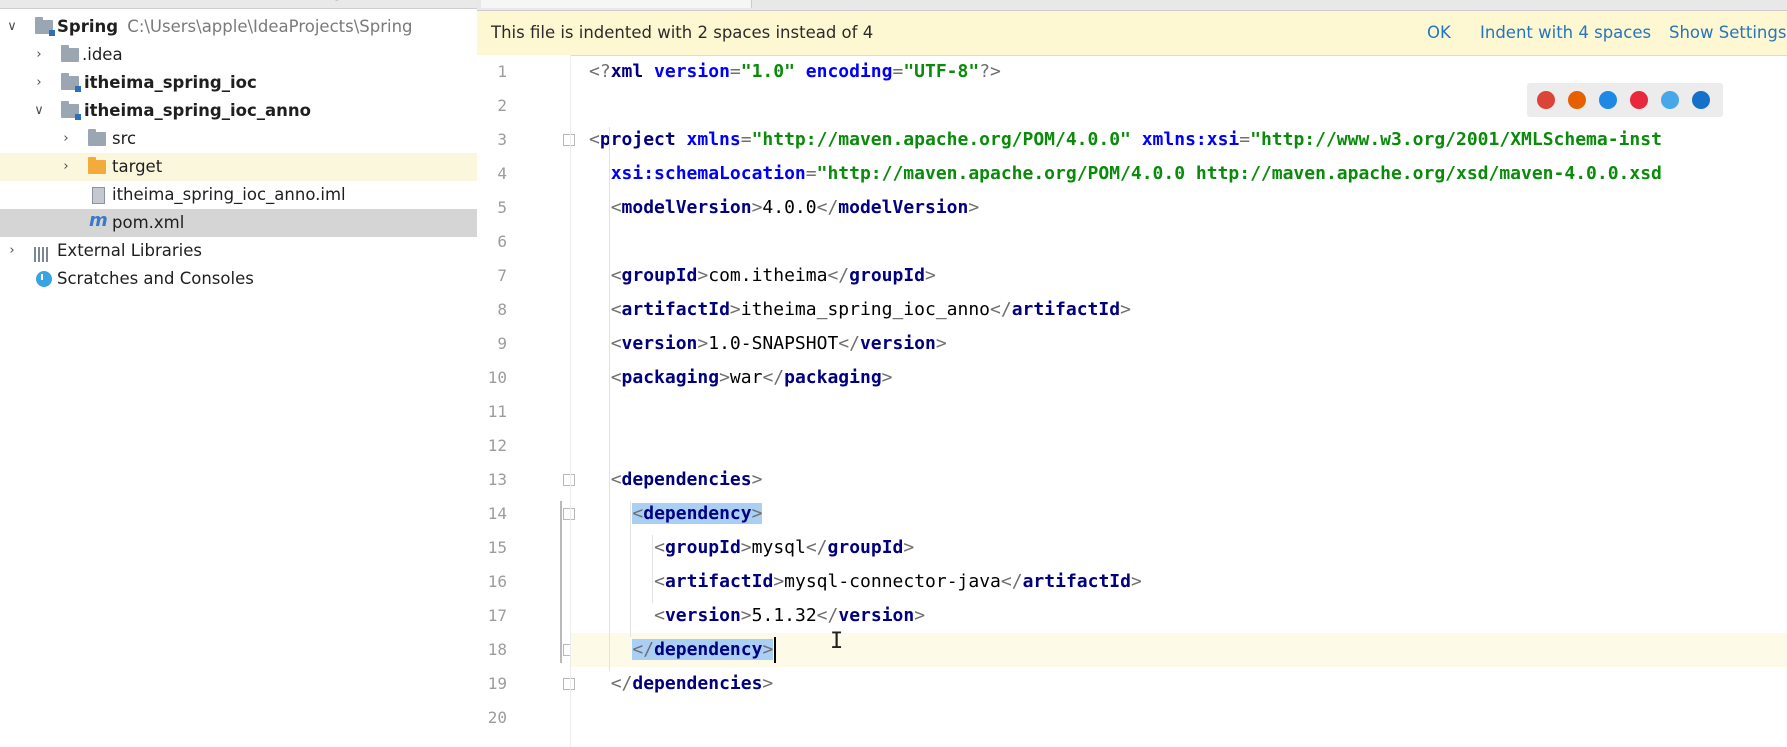 This screenshot has width=1787, height=747. Describe the element at coordinates (1179, 548) in the screenshot. I see `code-line: <groupId>mysql</groupId>` at that location.